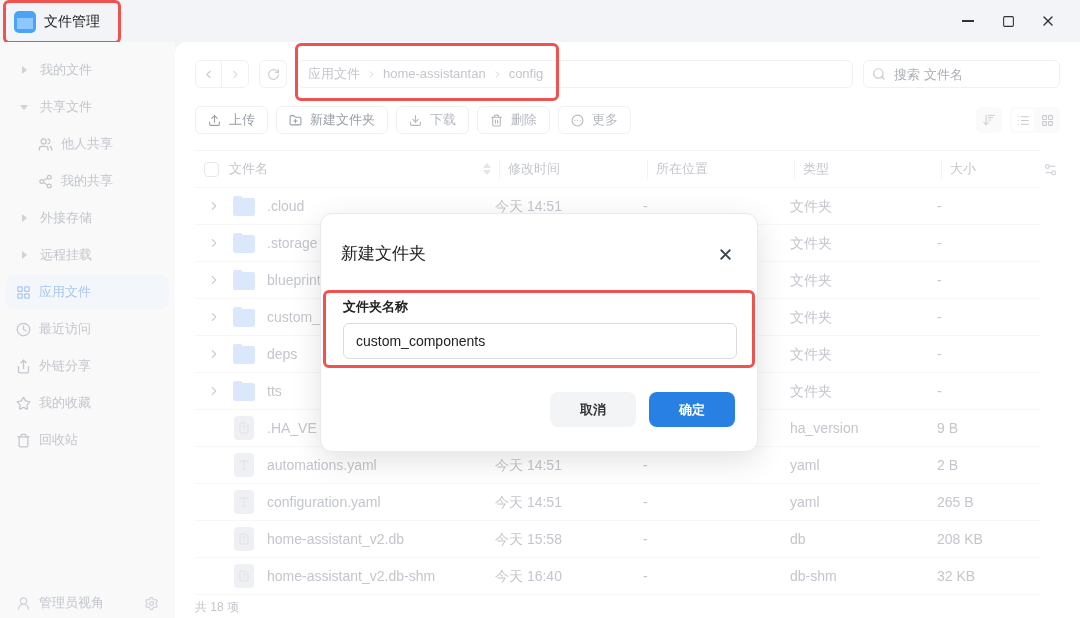 This screenshot has height=618, width=1080. I want to click on column-header: 所在位置, so click(682, 169).